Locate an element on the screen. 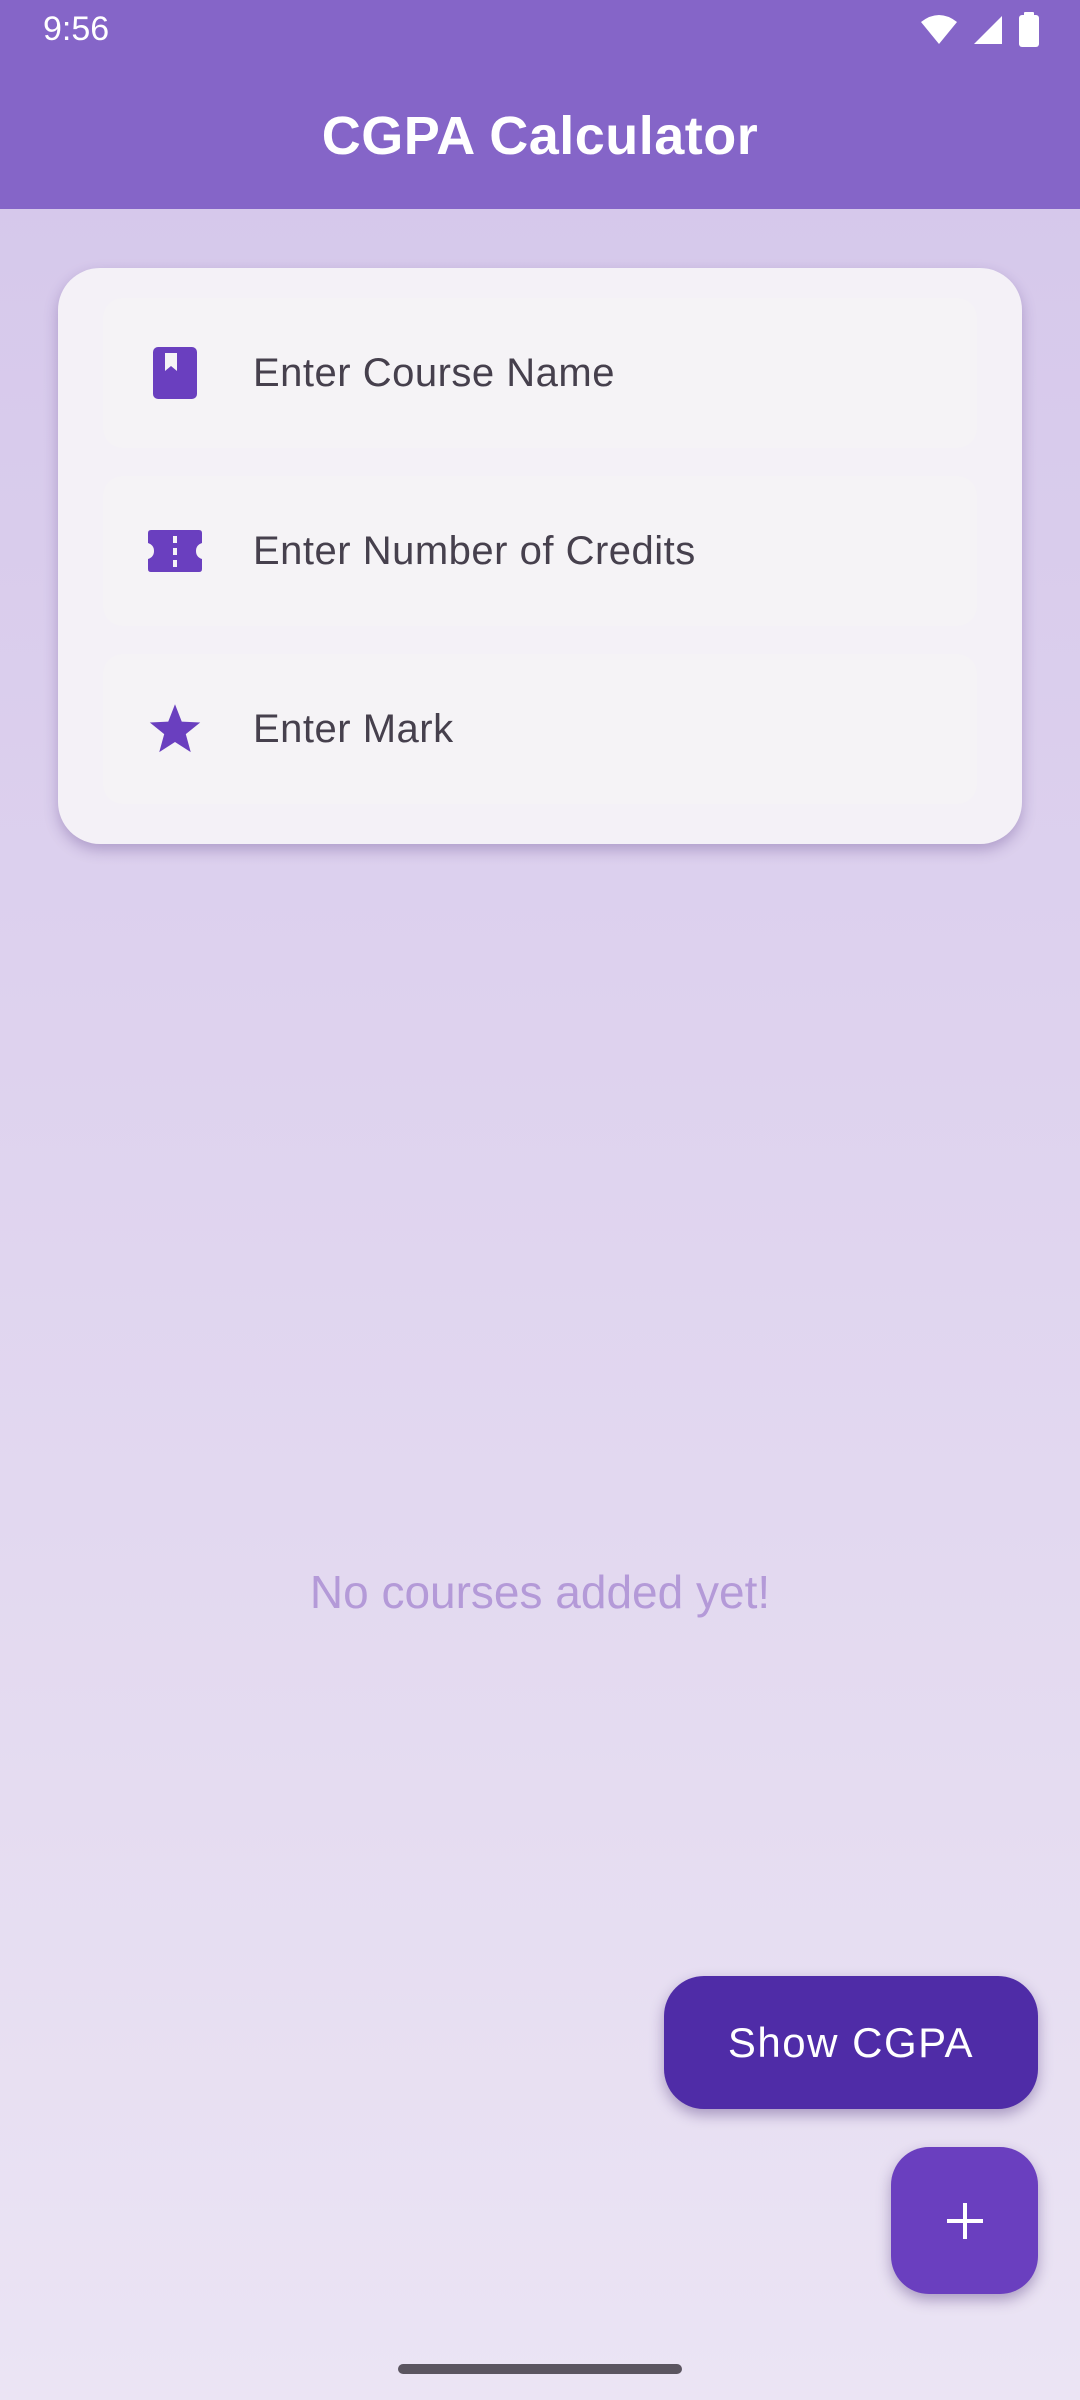 This screenshot has height=2400, width=1080. credits-field: Enter Number of Credits is located at coordinates (540, 551).